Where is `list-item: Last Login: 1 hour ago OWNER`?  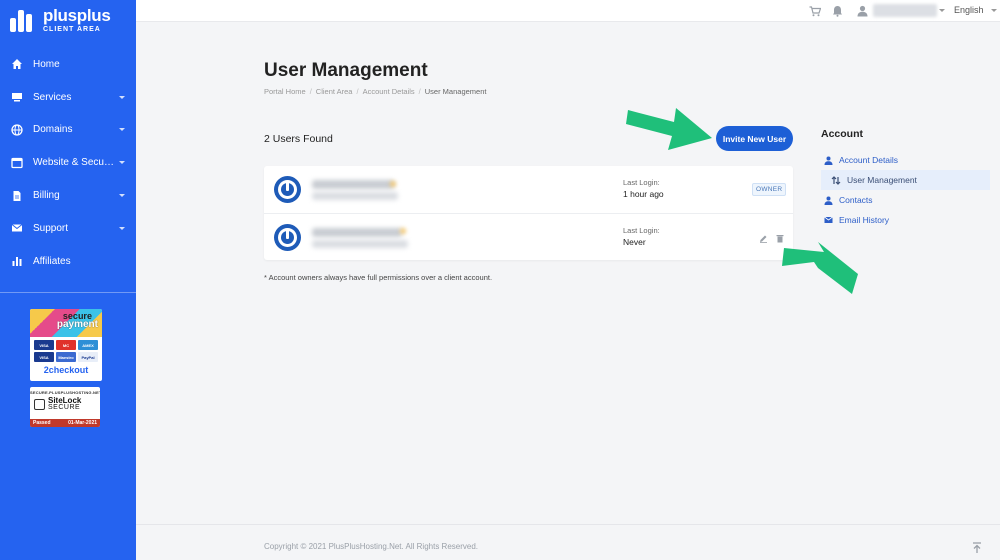
list-item: Last Login: 1 hour ago OWNER is located at coordinates (528, 189).